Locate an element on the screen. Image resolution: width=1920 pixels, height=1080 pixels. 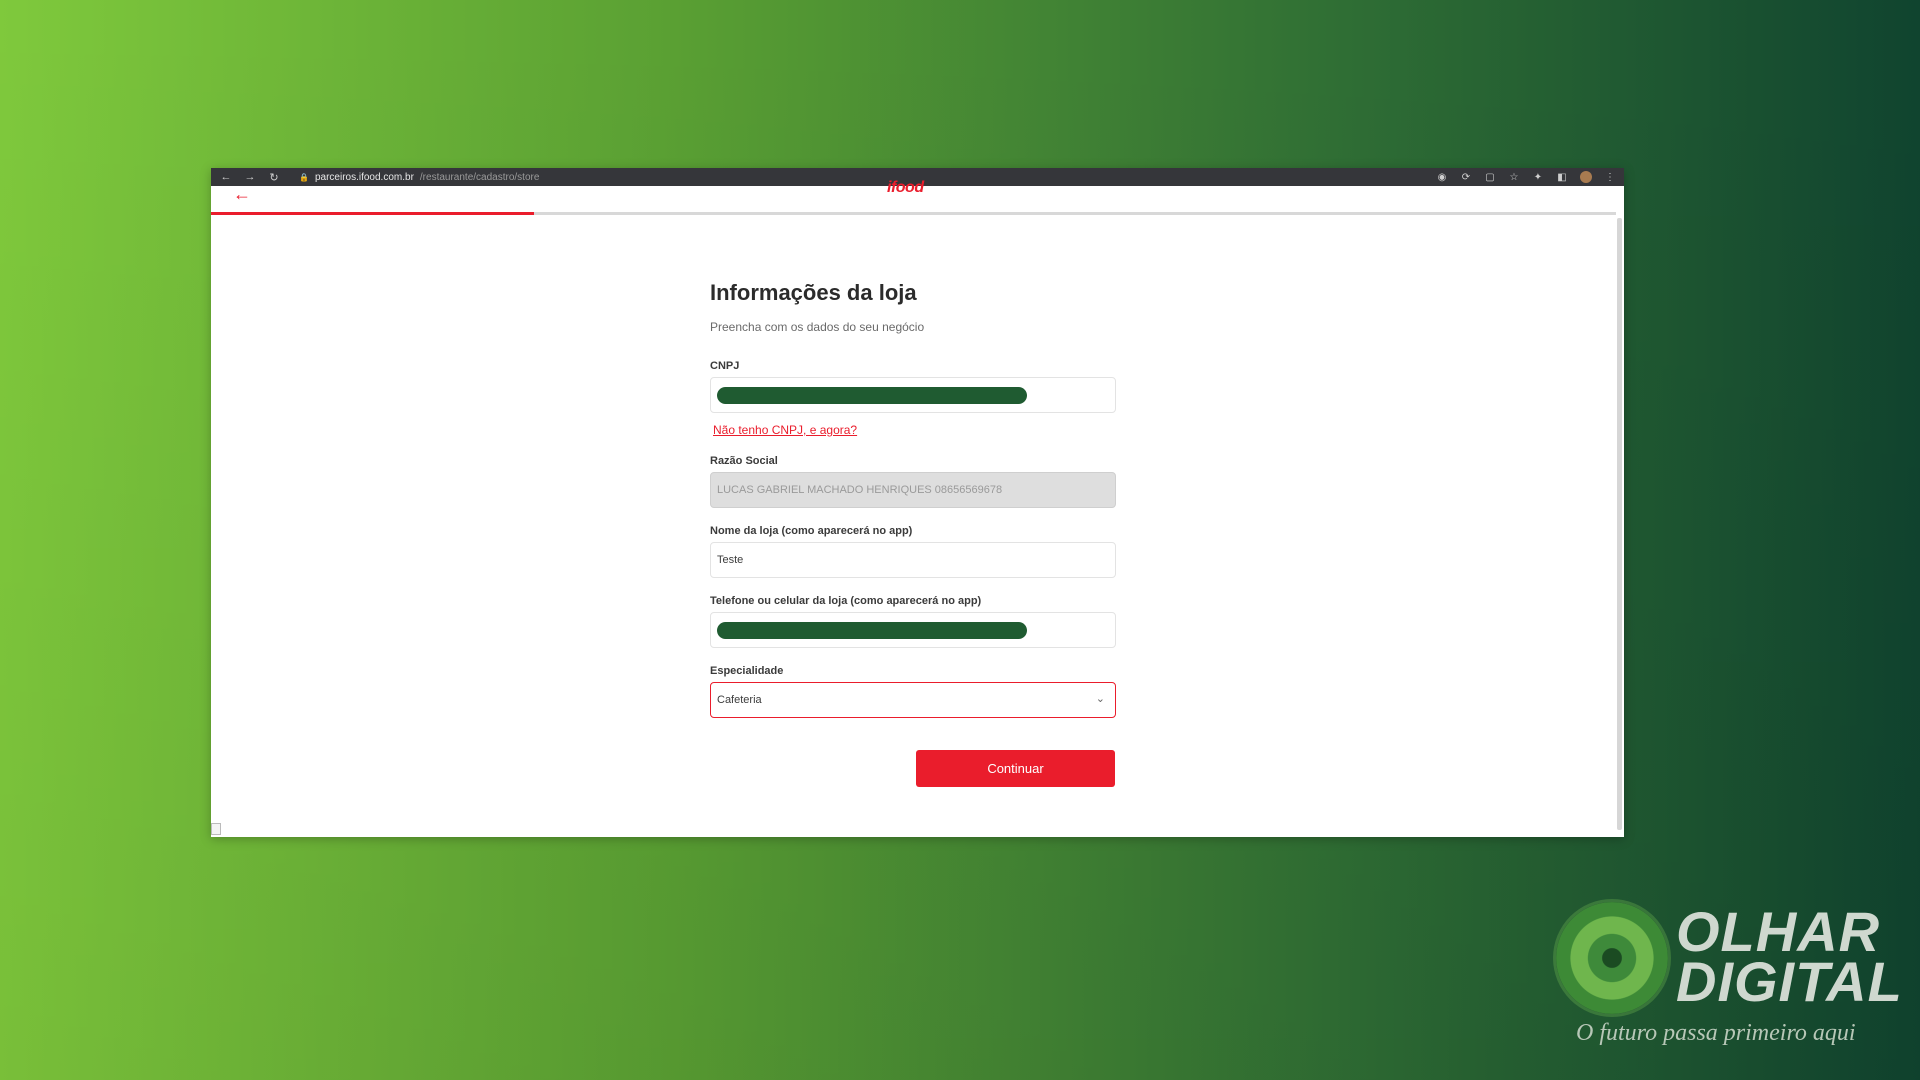
page-title: Informações da loja is located at coordinates (813, 292).